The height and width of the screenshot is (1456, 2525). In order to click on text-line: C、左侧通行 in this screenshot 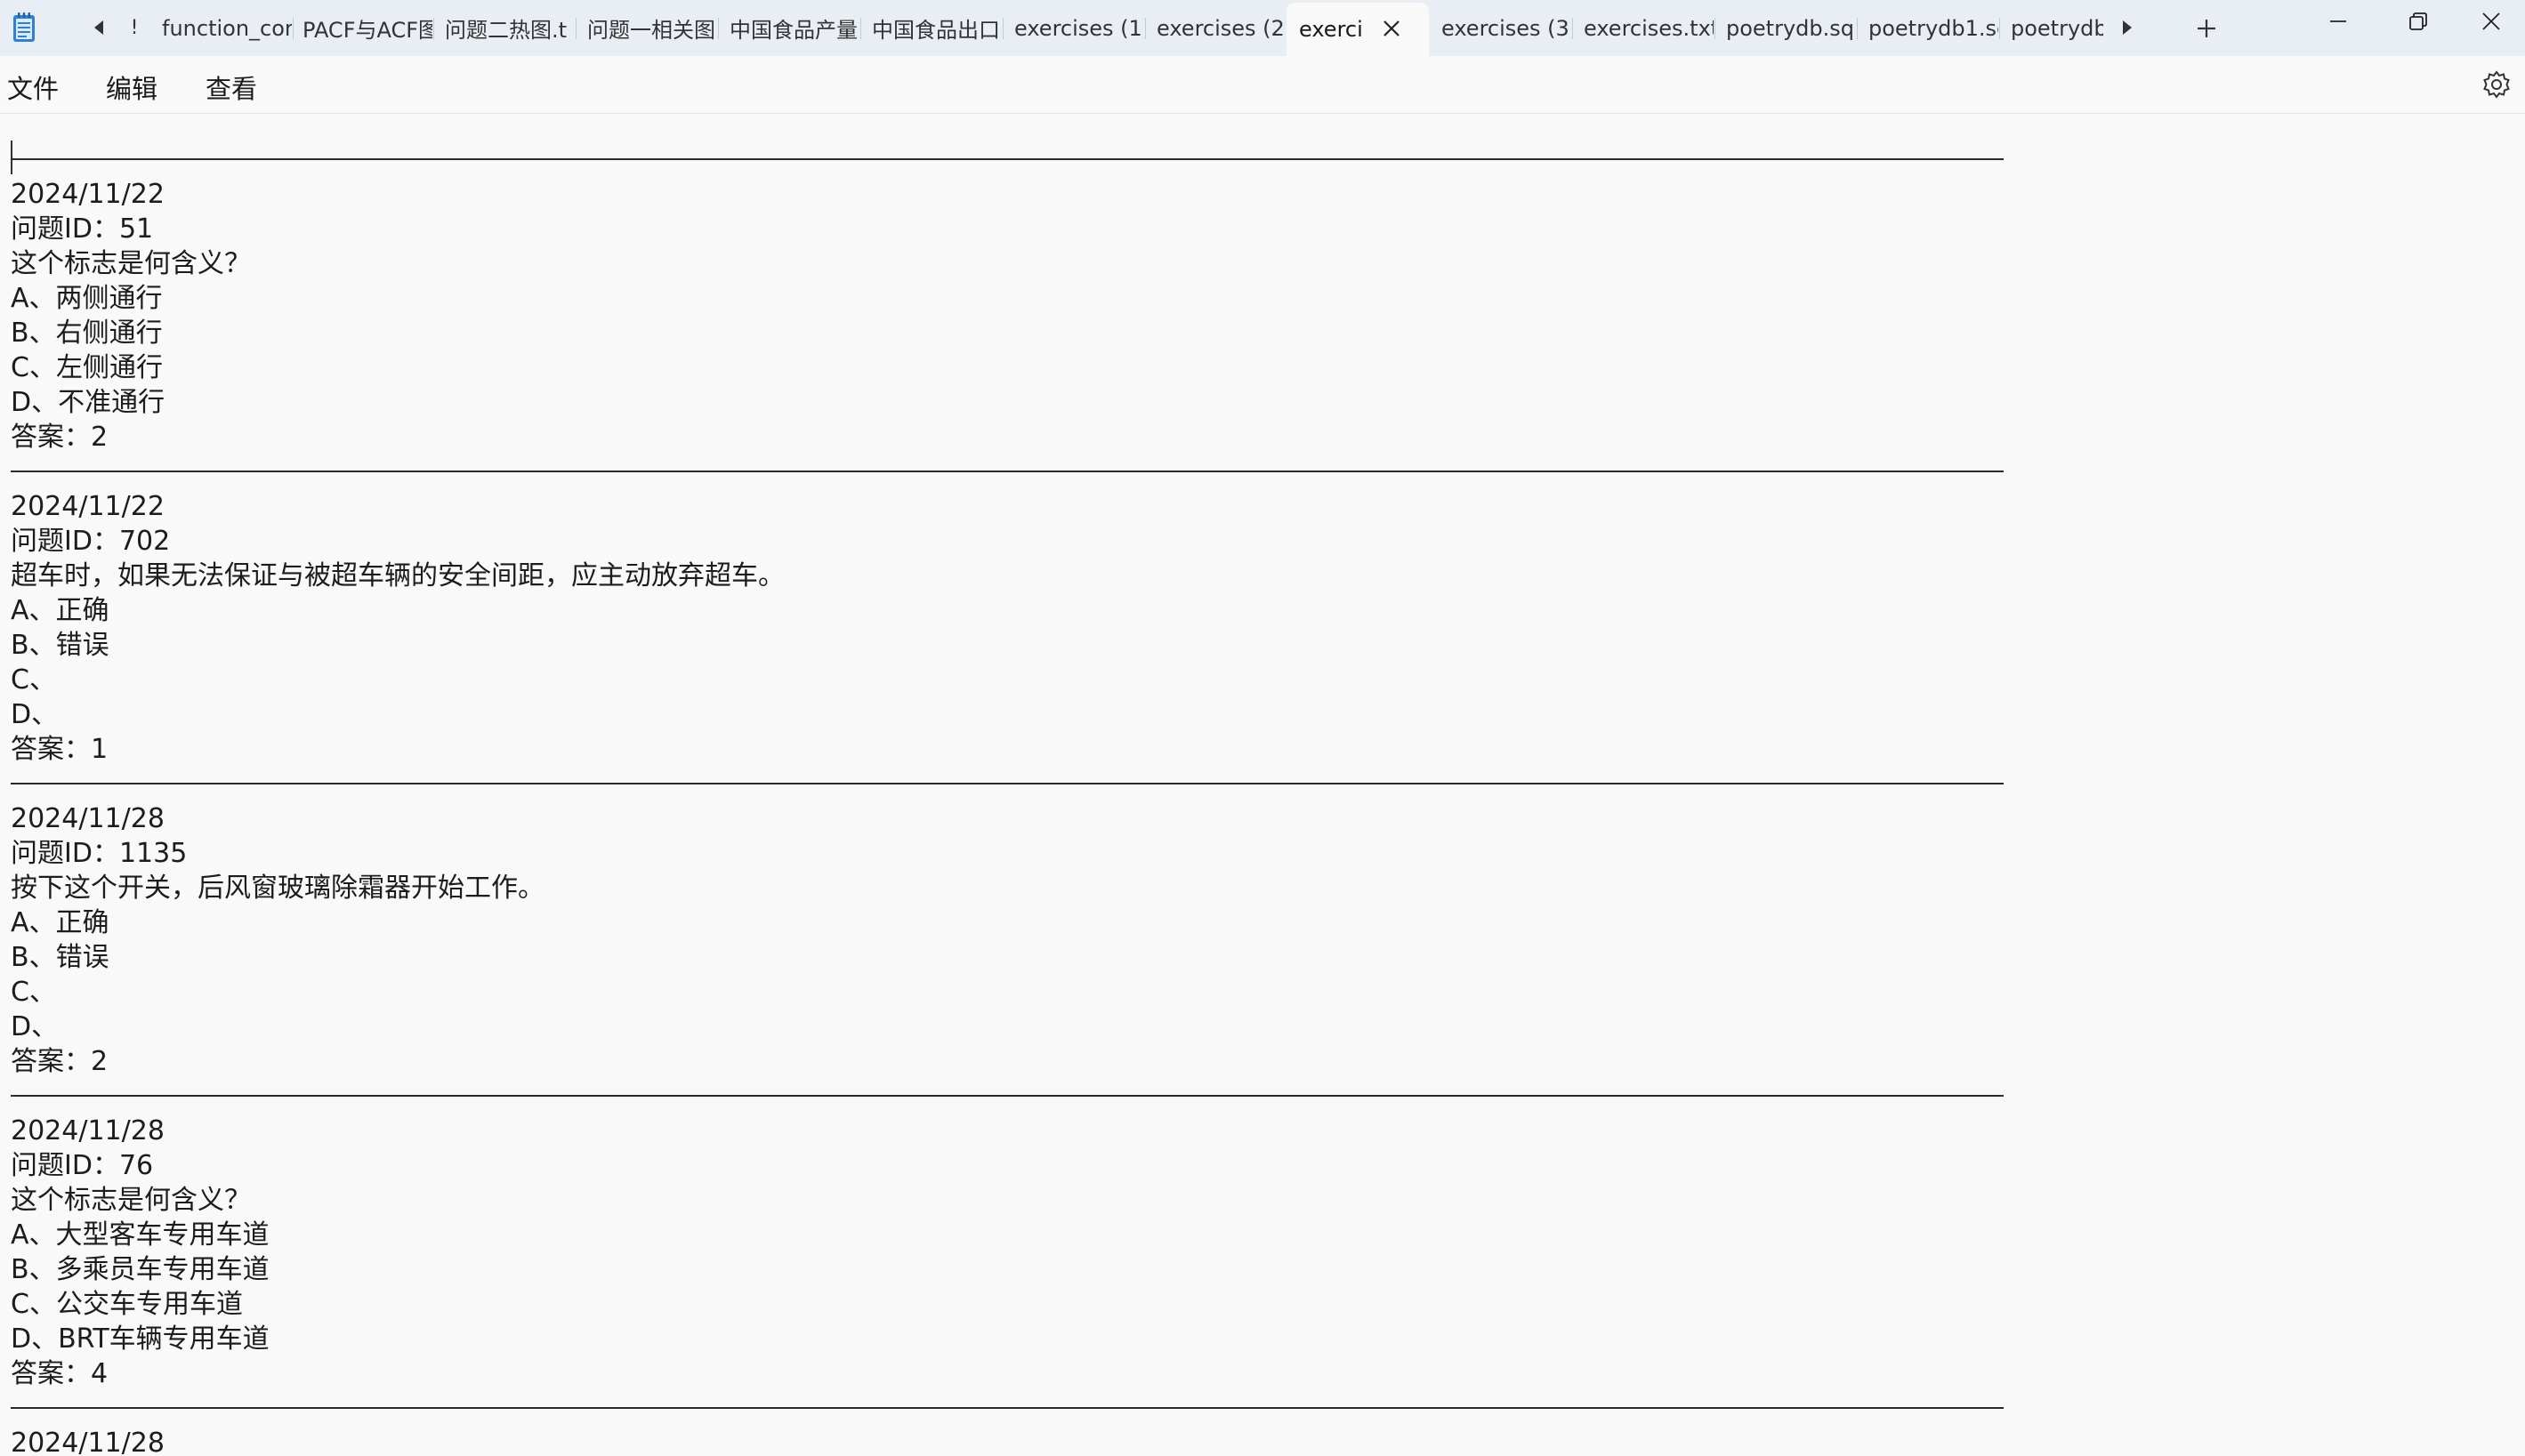, I will do `click(87, 367)`.